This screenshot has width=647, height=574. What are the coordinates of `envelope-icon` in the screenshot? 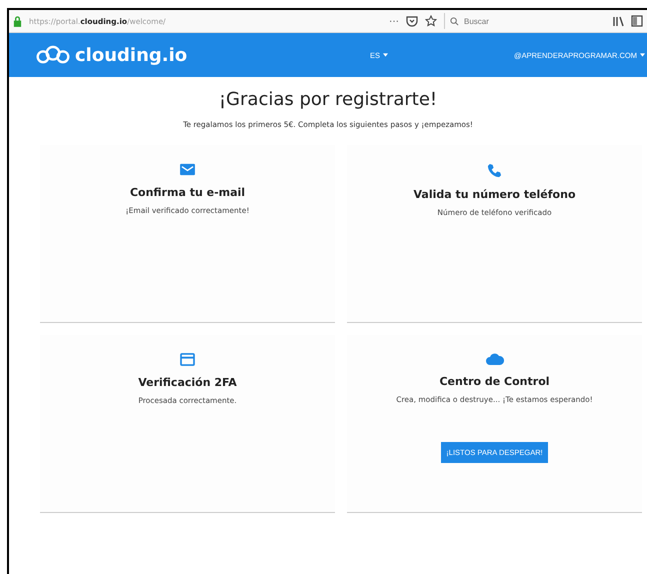 It's located at (187, 169).